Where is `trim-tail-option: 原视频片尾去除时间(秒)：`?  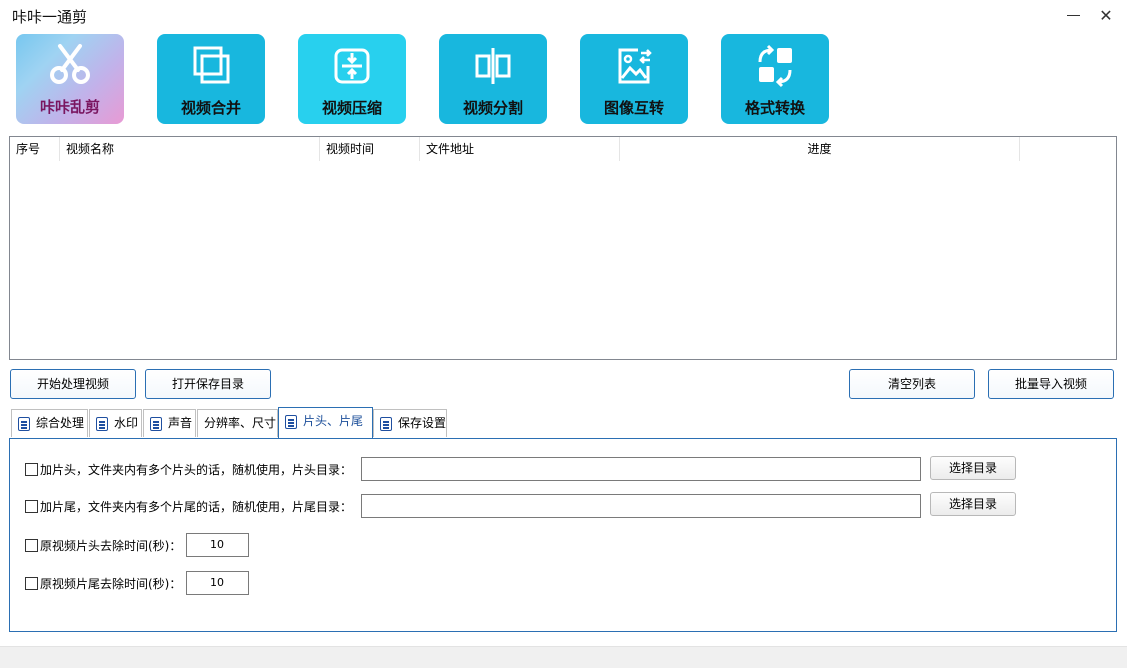 trim-tail-option: 原视频片尾去除时间(秒)： is located at coordinates (103, 583).